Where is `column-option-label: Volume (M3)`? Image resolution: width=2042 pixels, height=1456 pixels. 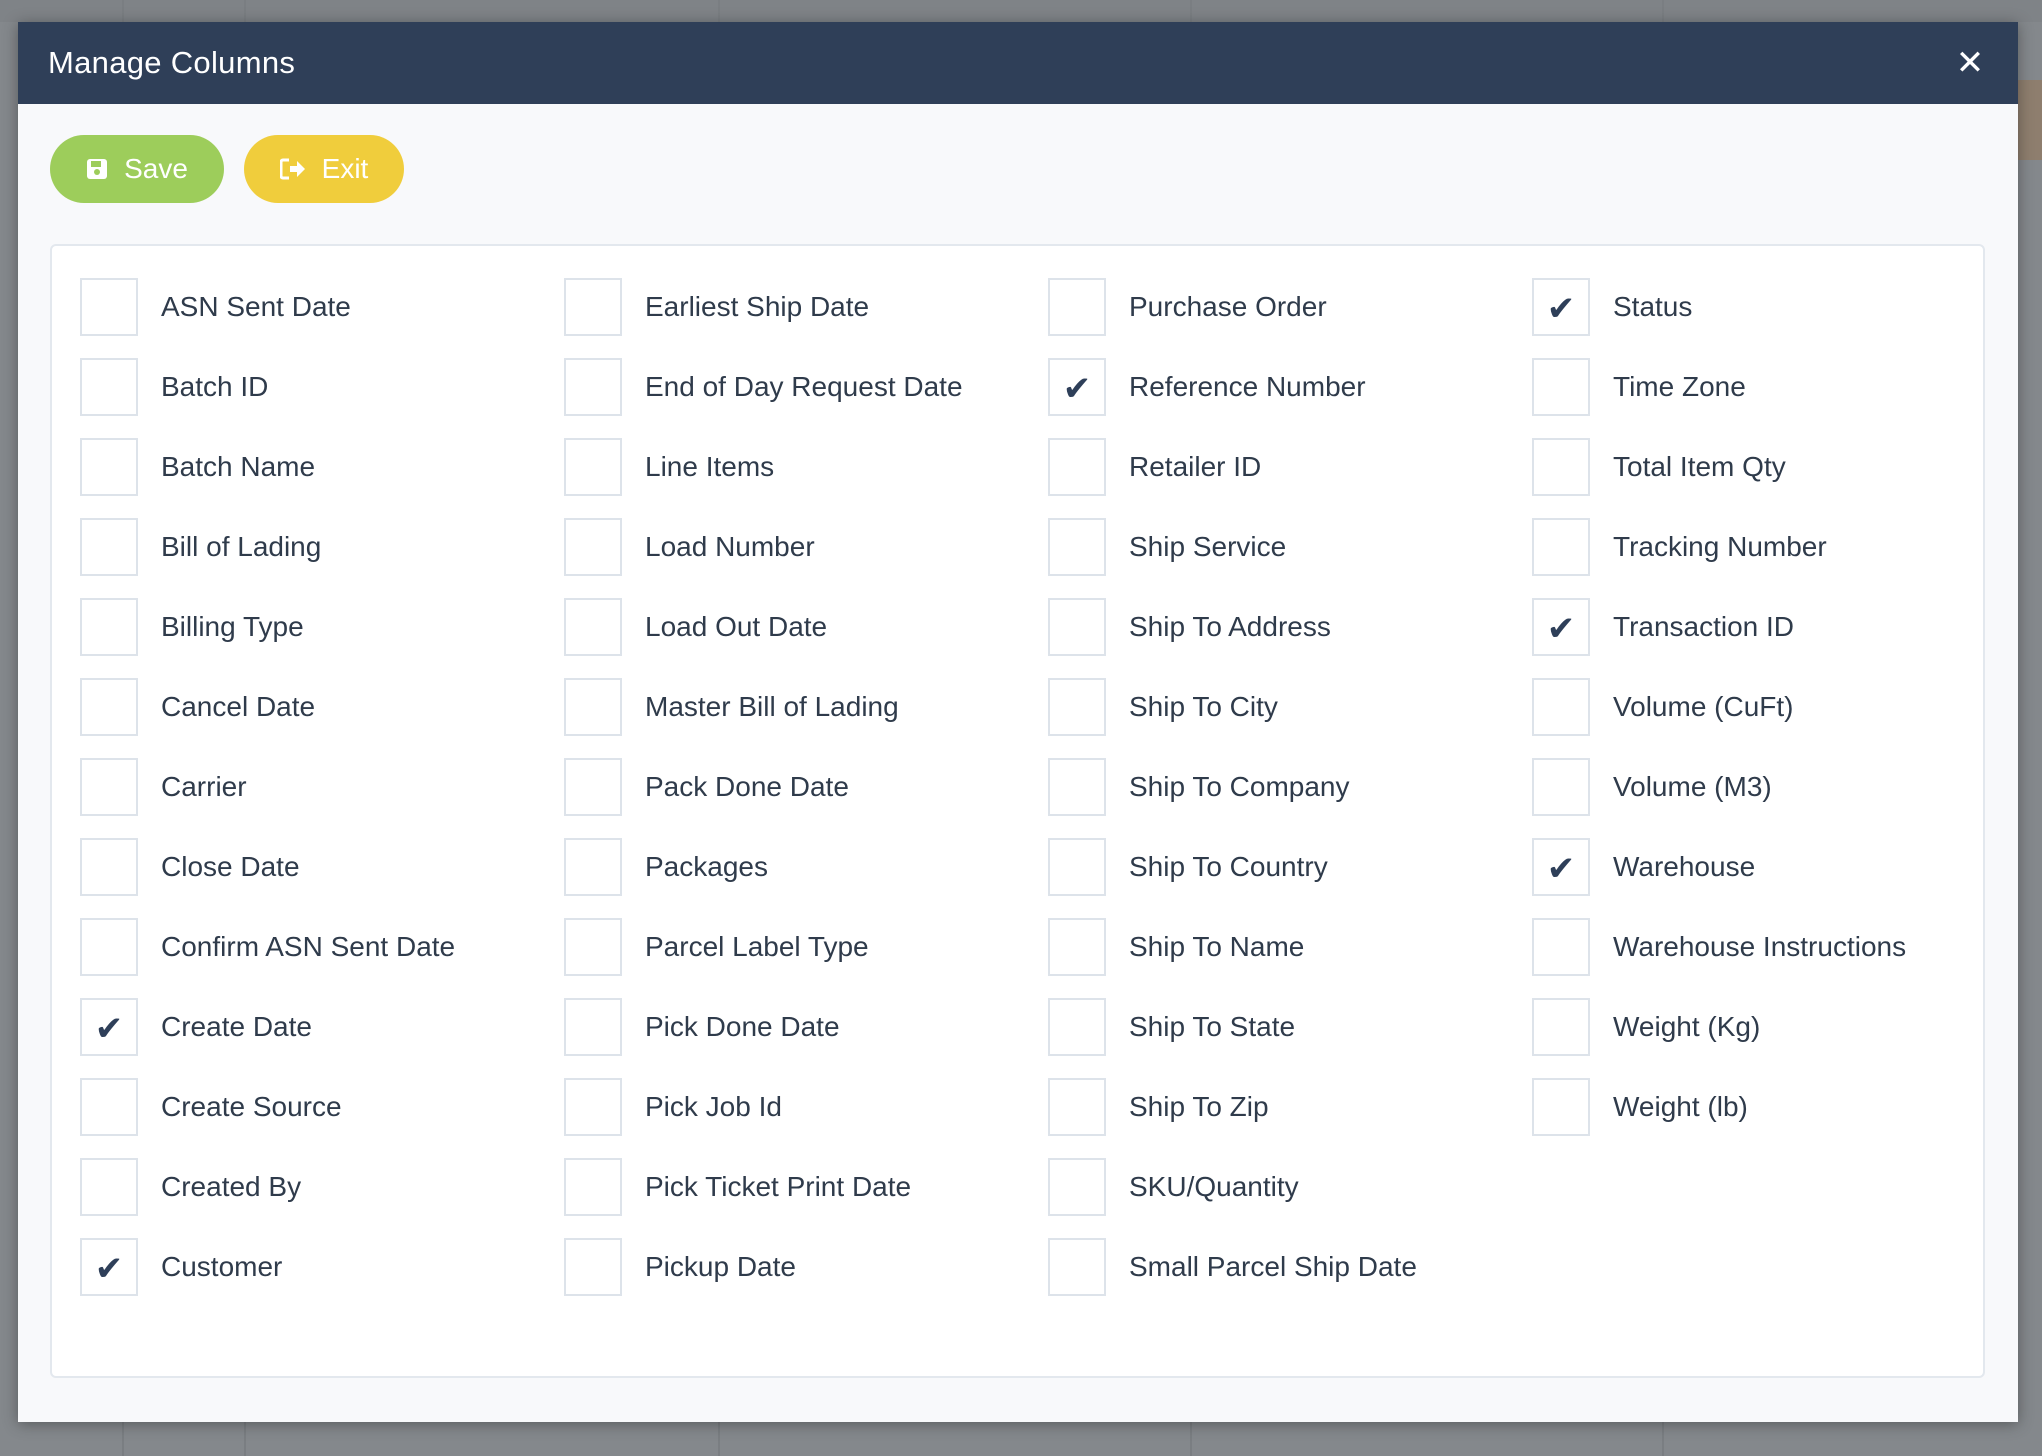
column-option-label: Volume (M3) is located at coordinates (1692, 787).